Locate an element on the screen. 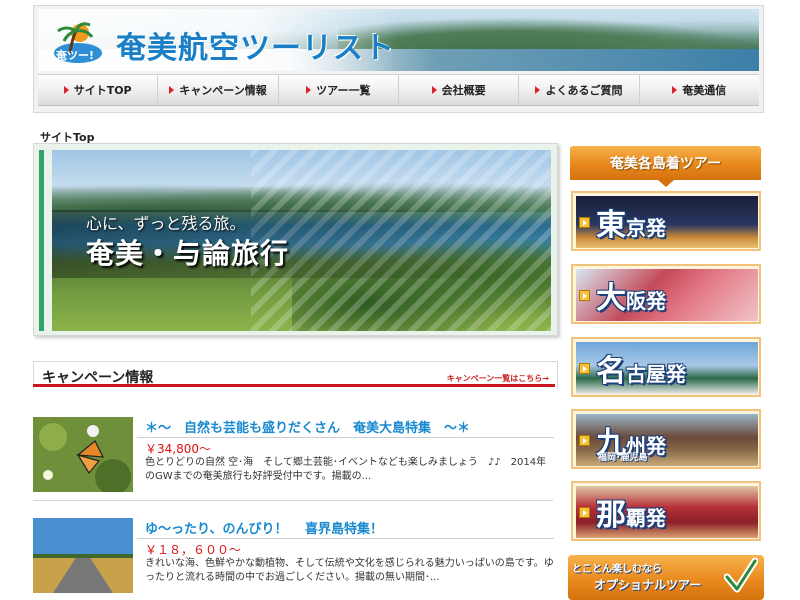  nav-tours: ツアー一覧 is located at coordinates (339, 90).